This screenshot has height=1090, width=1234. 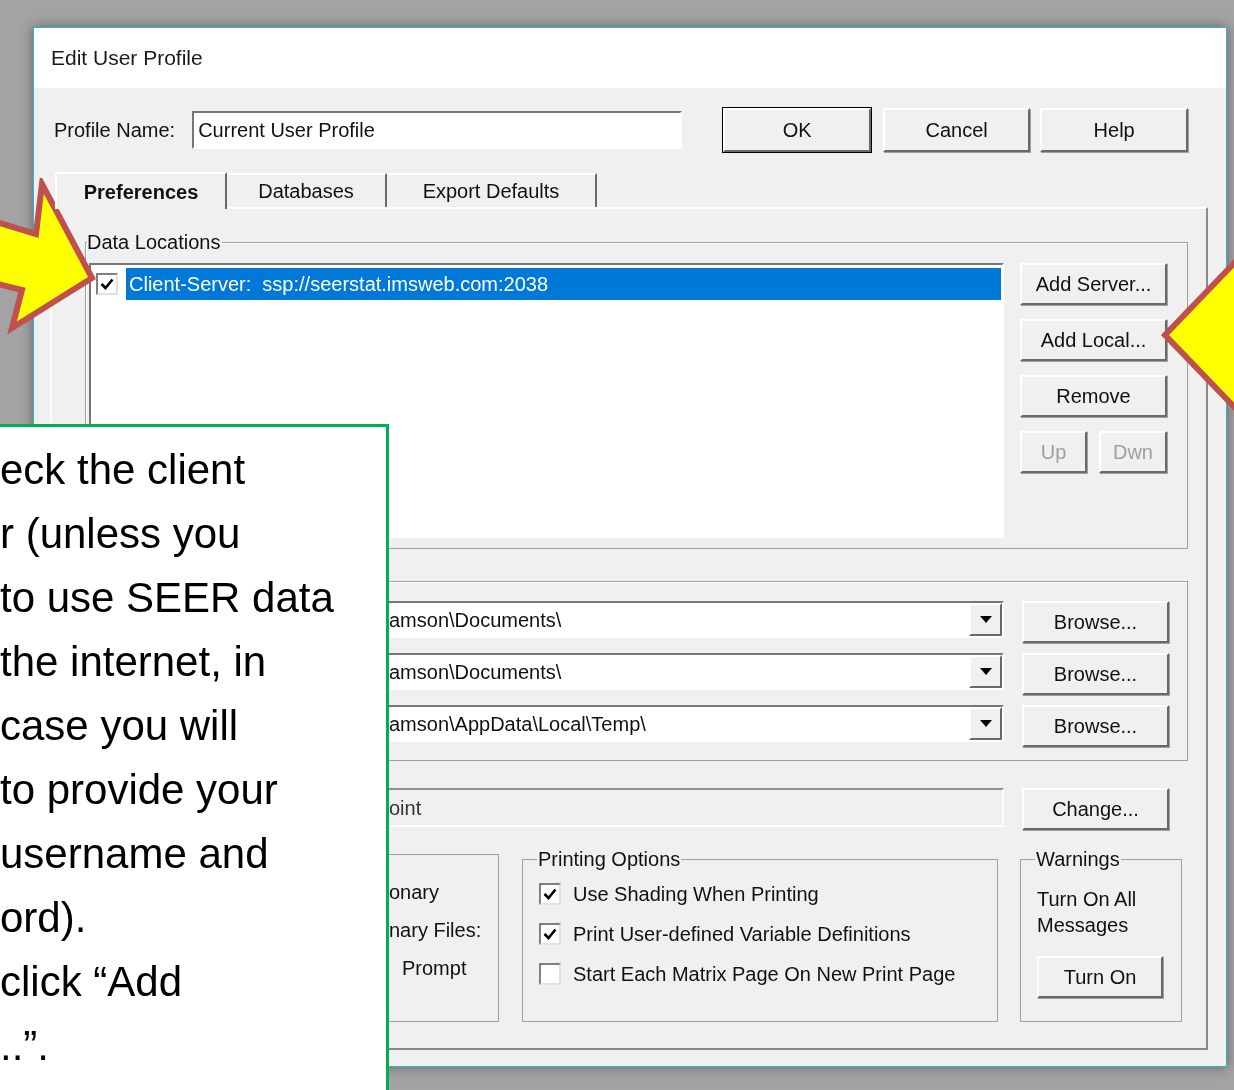 What do you see at coordinates (1087, 912) in the screenshot?
I see `warnings-text: Turn On All Messages` at bounding box center [1087, 912].